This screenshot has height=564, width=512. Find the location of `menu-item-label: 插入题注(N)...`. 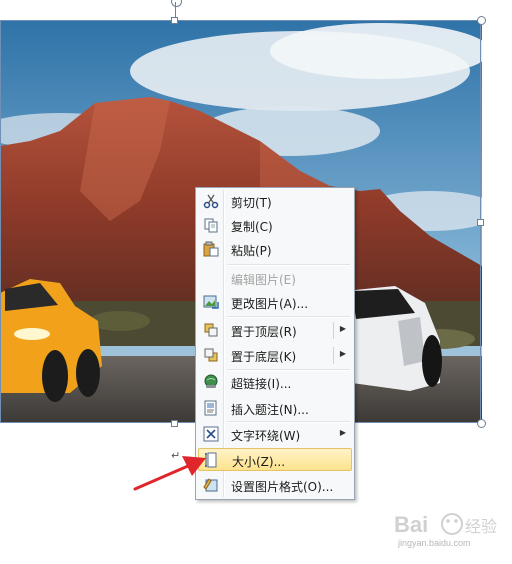

menu-item-label: 插入题注(N)... is located at coordinates (270, 410).